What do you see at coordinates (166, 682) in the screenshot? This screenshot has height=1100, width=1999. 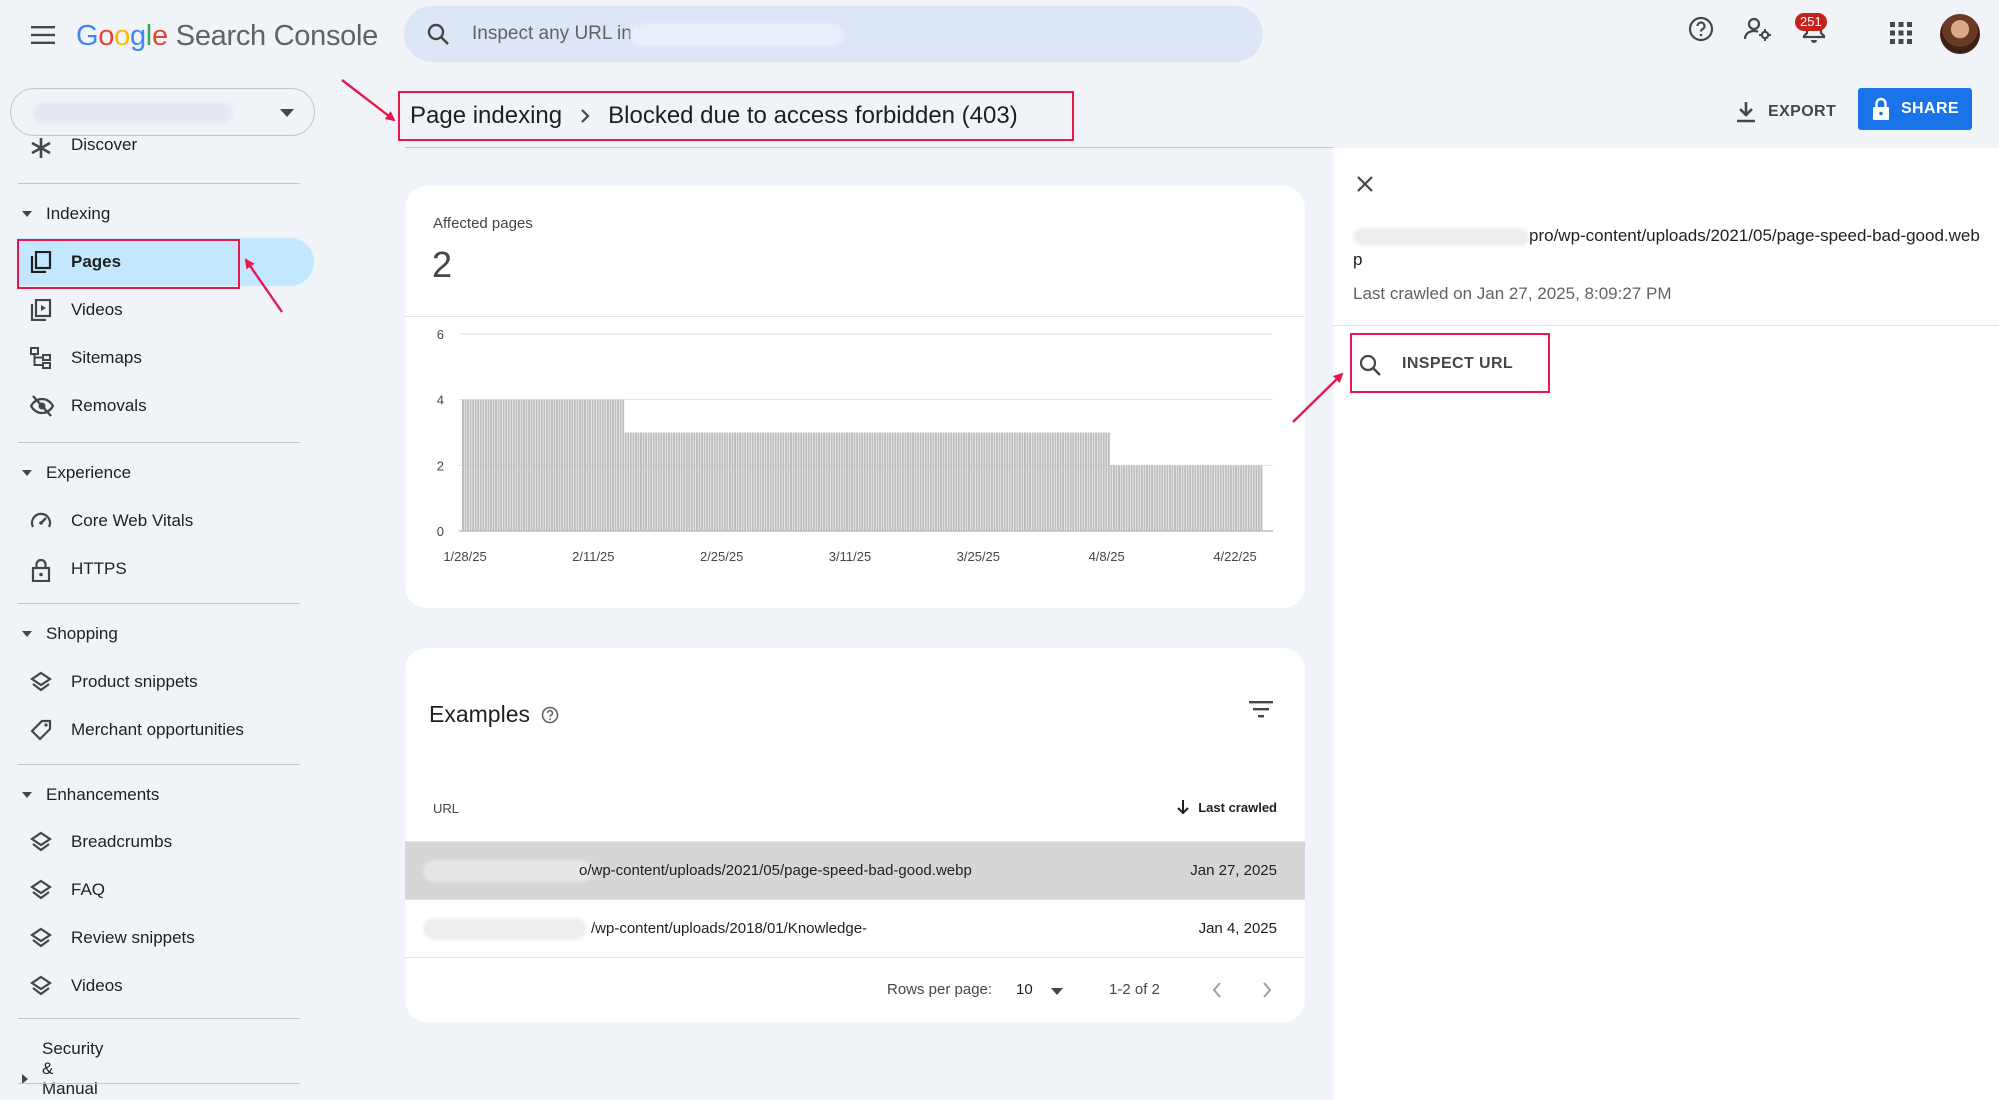 I see `sidebar-item-product-snippets: Product snippets` at bounding box center [166, 682].